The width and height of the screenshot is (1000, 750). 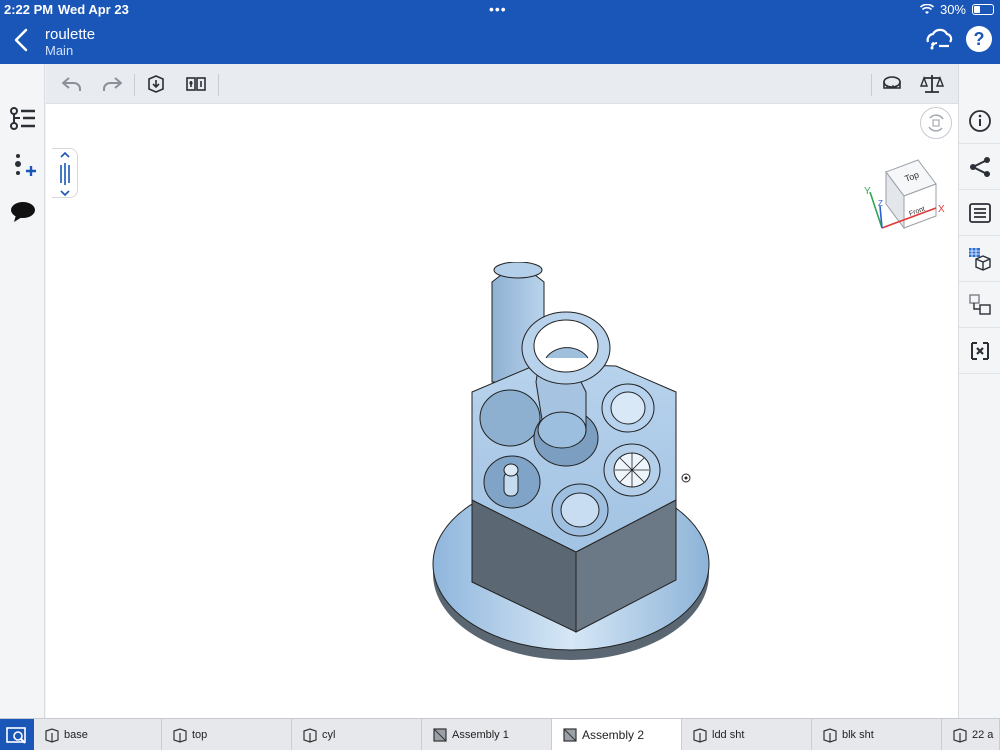 What do you see at coordinates (747, 734) in the screenshot?
I see `tab-ldd-sht: ldd sht` at bounding box center [747, 734].